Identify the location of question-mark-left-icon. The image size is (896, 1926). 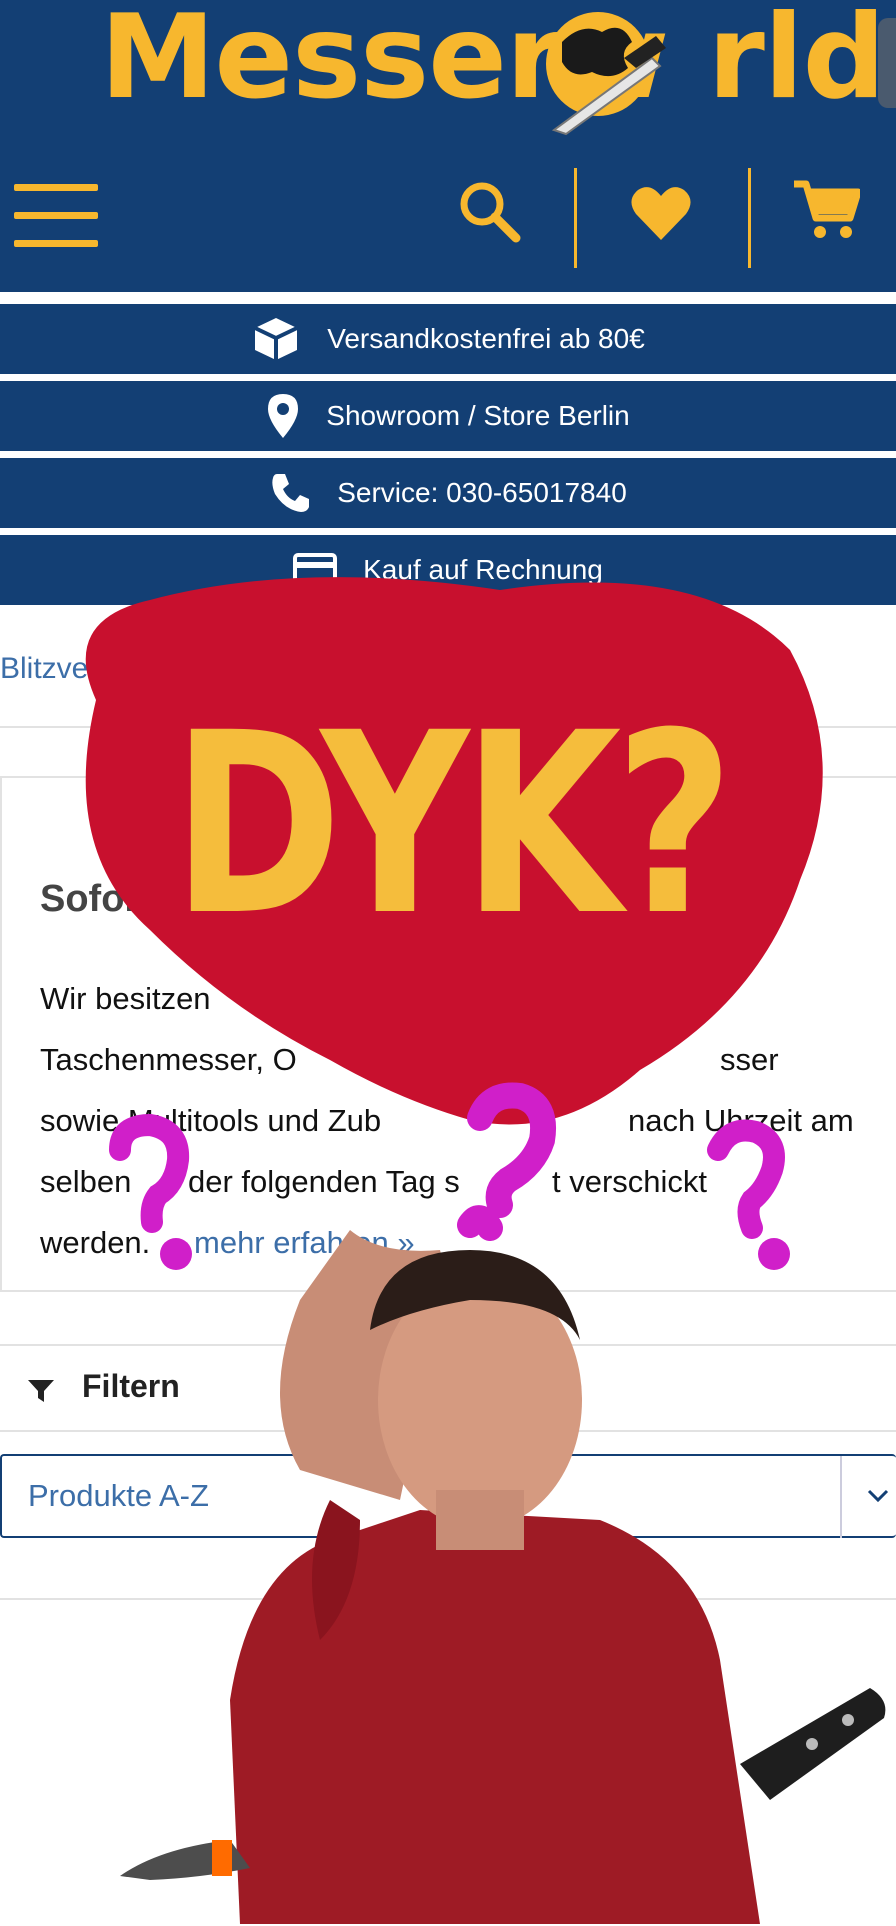
(149, 1173).